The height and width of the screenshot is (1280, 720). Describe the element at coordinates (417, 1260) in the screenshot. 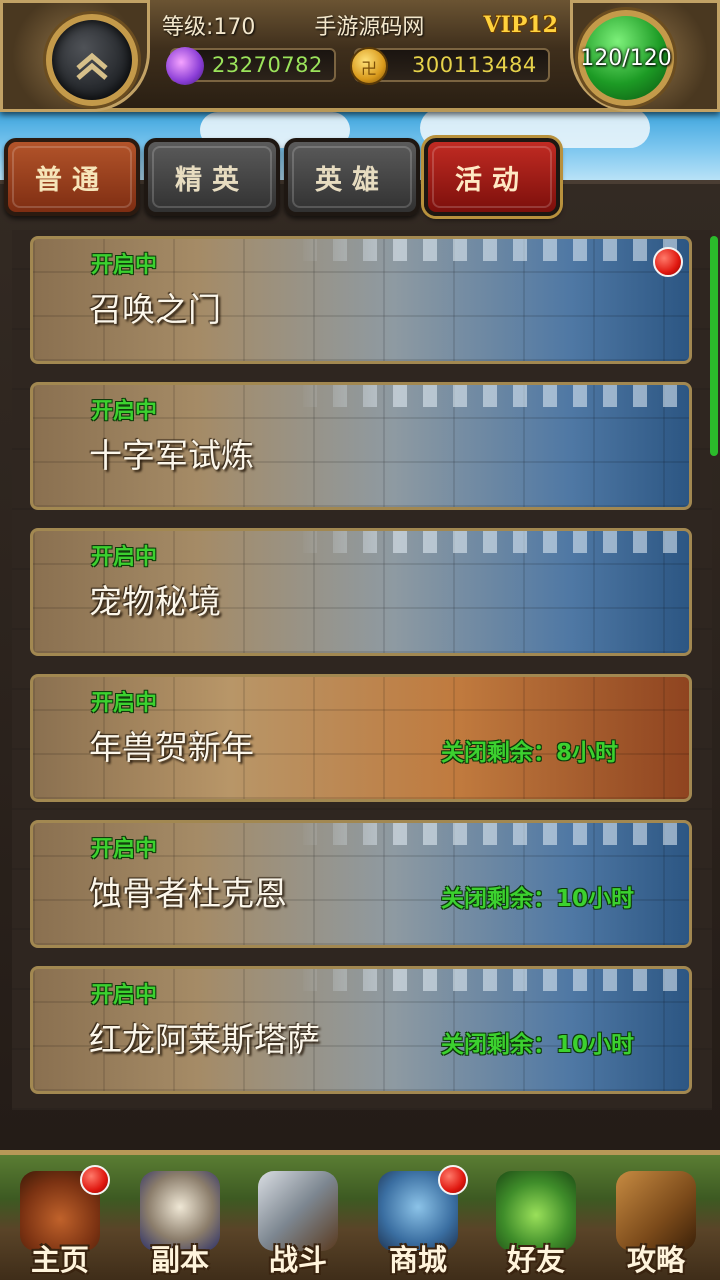

I see `nav-label: 商城` at that location.